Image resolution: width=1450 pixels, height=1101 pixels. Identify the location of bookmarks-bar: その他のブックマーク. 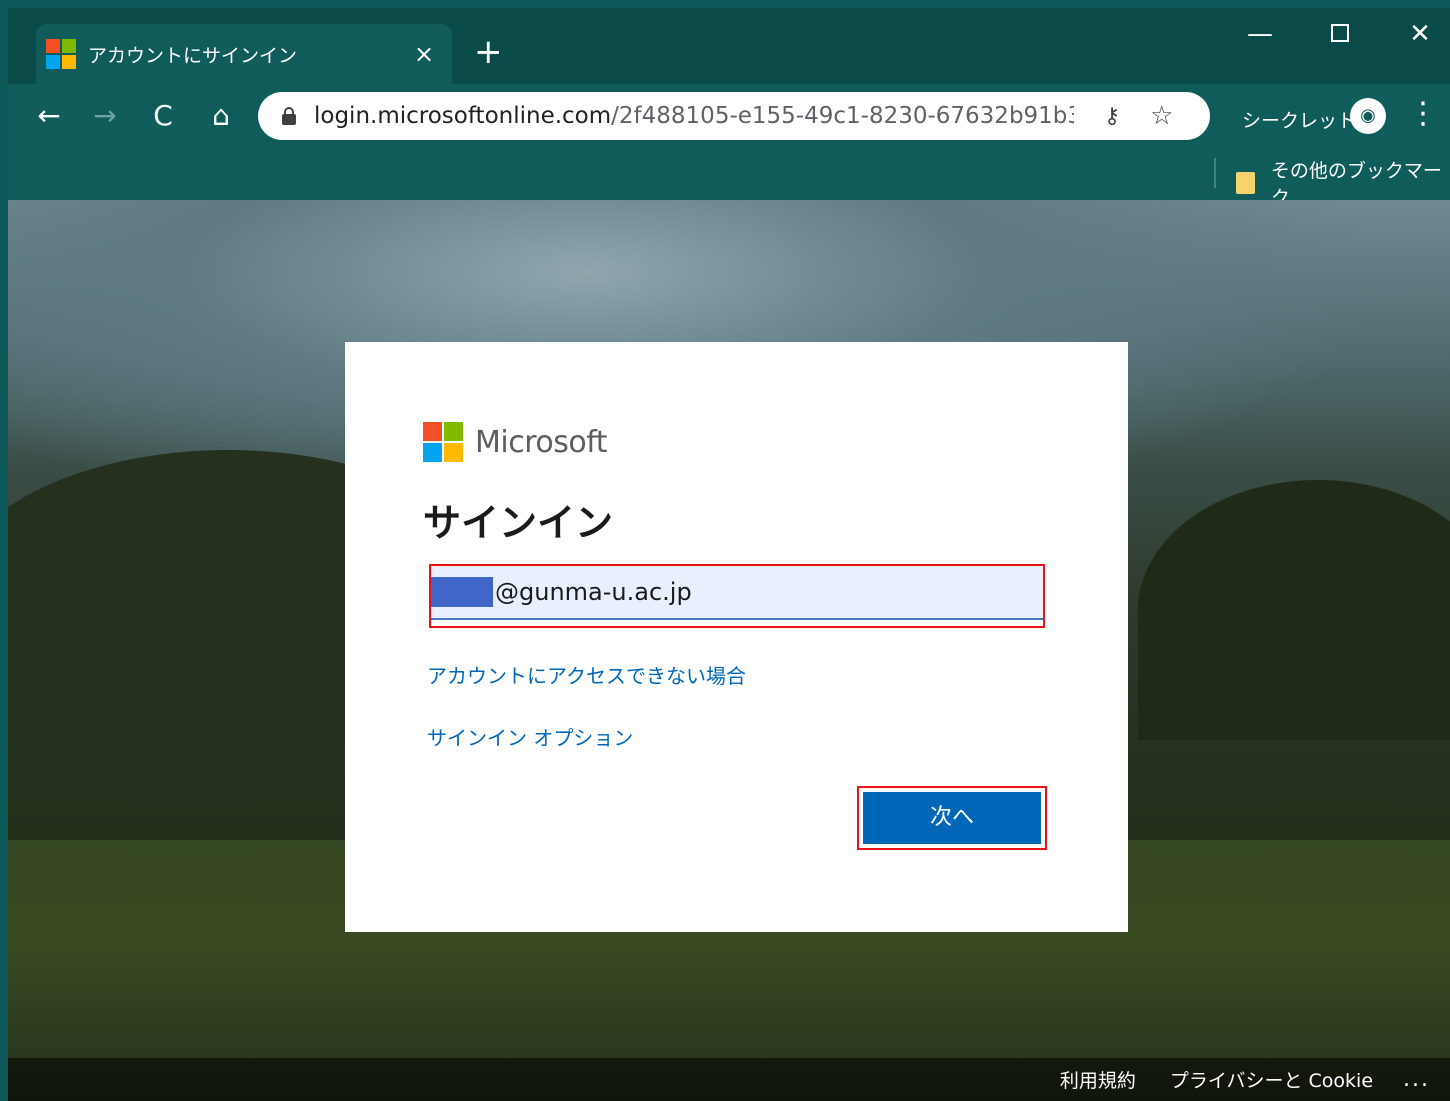
(729, 177).